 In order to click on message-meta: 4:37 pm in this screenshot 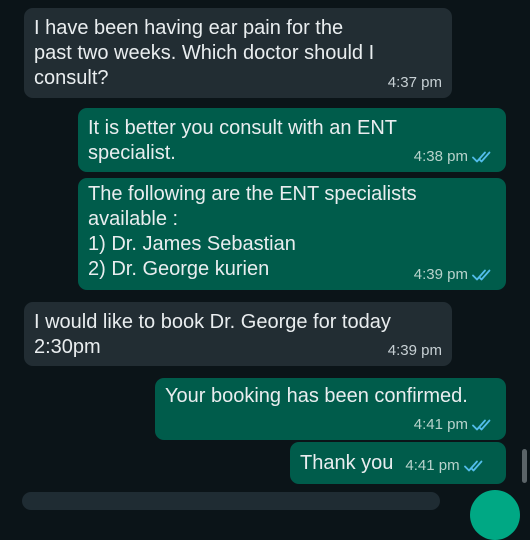, I will do `click(415, 83)`.